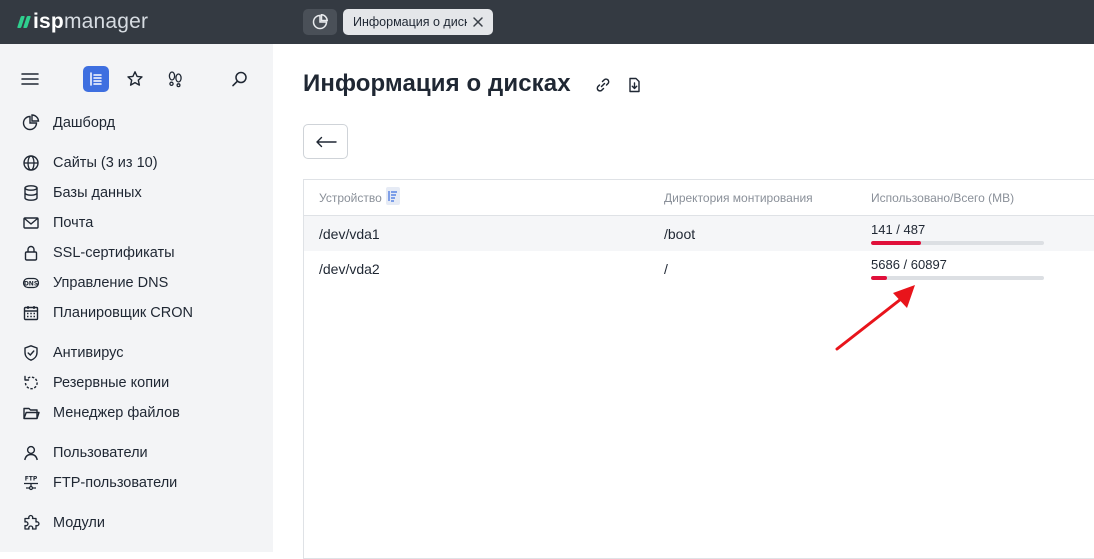 Image resolution: width=1094 pixels, height=559 pixels. I want to click on cell-mount: /, so click(666, 269).